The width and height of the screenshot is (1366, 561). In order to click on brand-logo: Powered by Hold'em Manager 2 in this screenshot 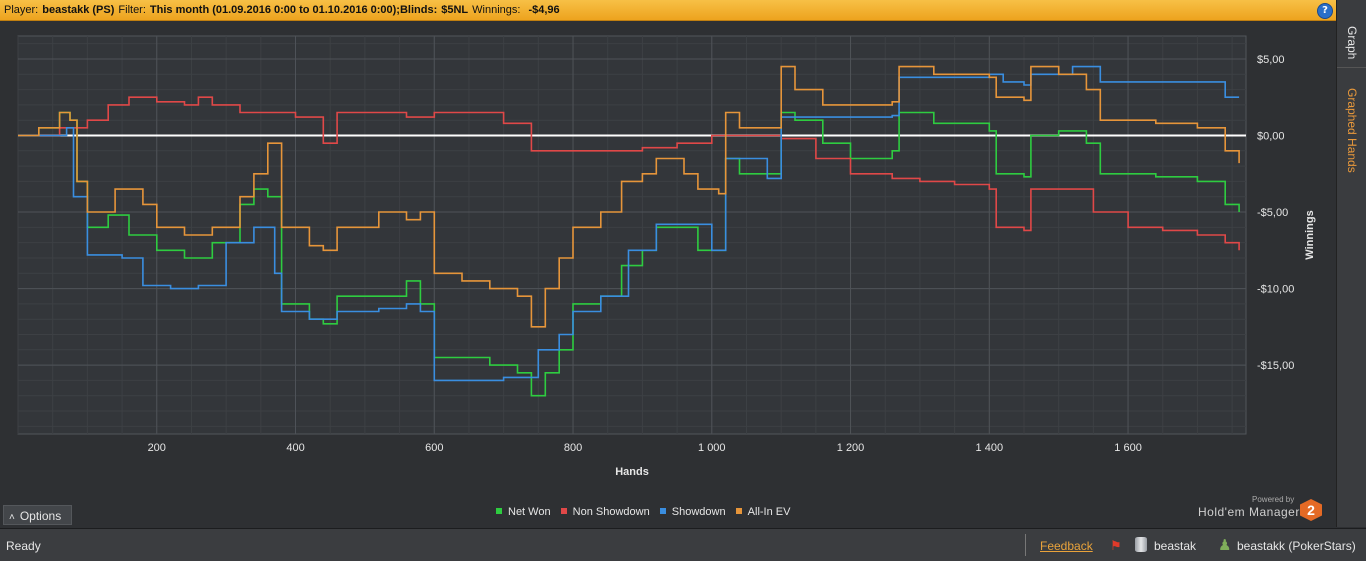, I will do `click(1261, 509)`.